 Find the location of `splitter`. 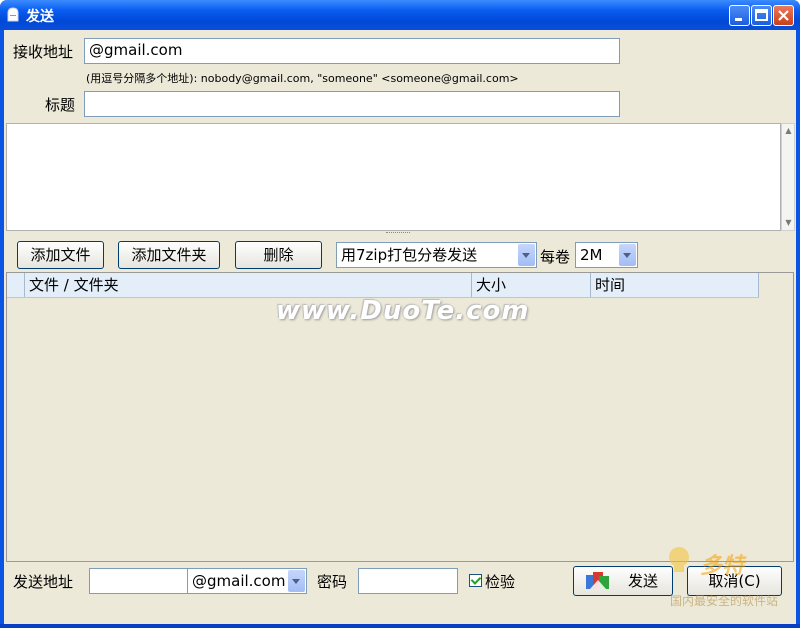

splitter is located at coordinates (400, 234).